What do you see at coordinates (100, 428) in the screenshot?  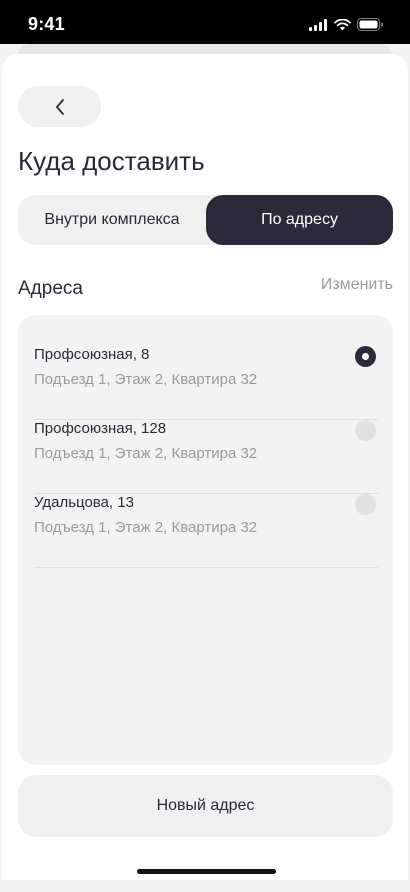 I see `address-name: Профсоюзная, 128` at bounding box center [100, 428].